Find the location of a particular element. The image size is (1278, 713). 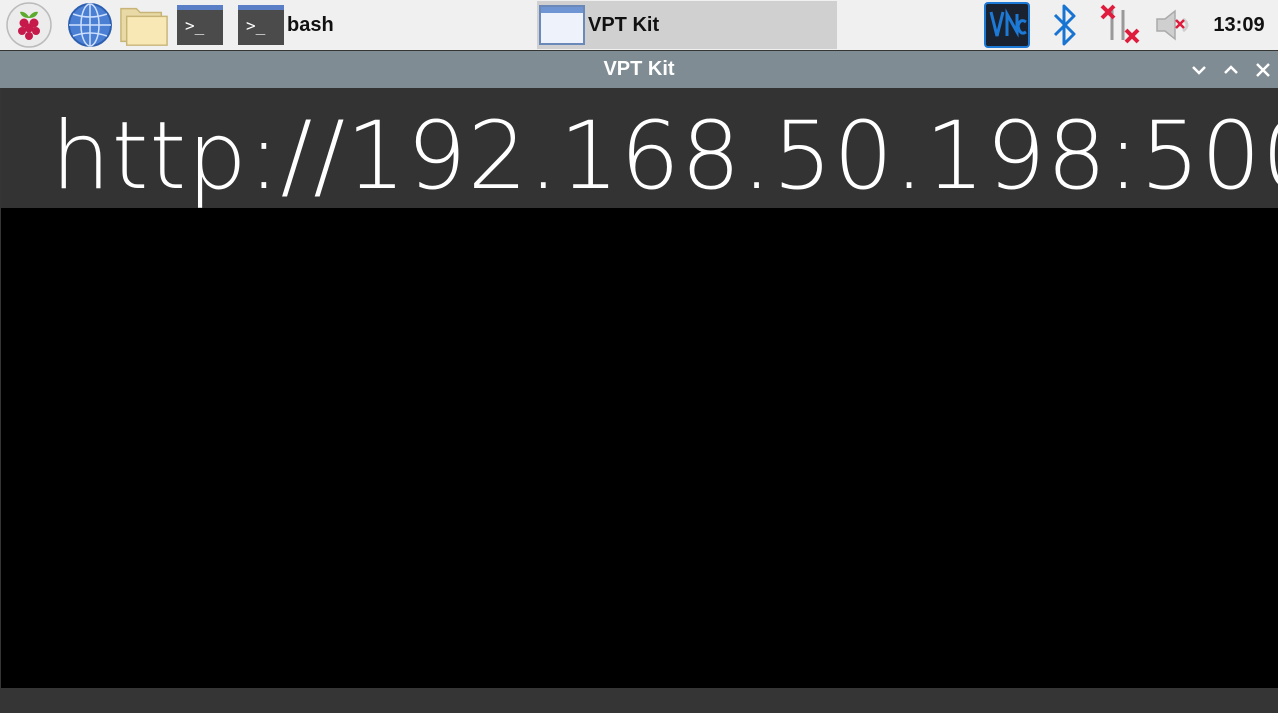

raspberry-menu-button is located at coordinates (29, 25).